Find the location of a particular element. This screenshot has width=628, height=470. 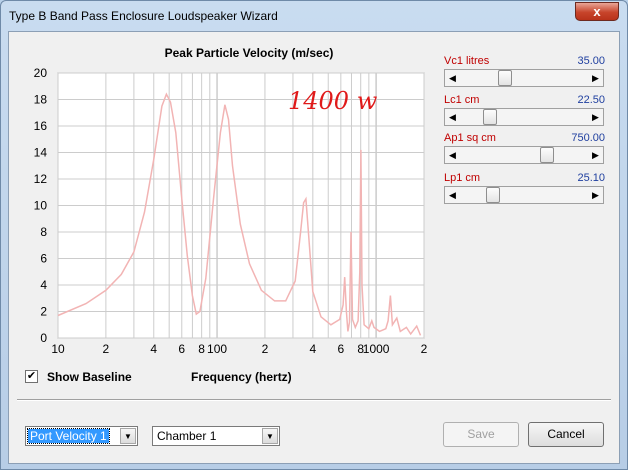

control-value-1: 22.50 is located at coordinates (591, 100).